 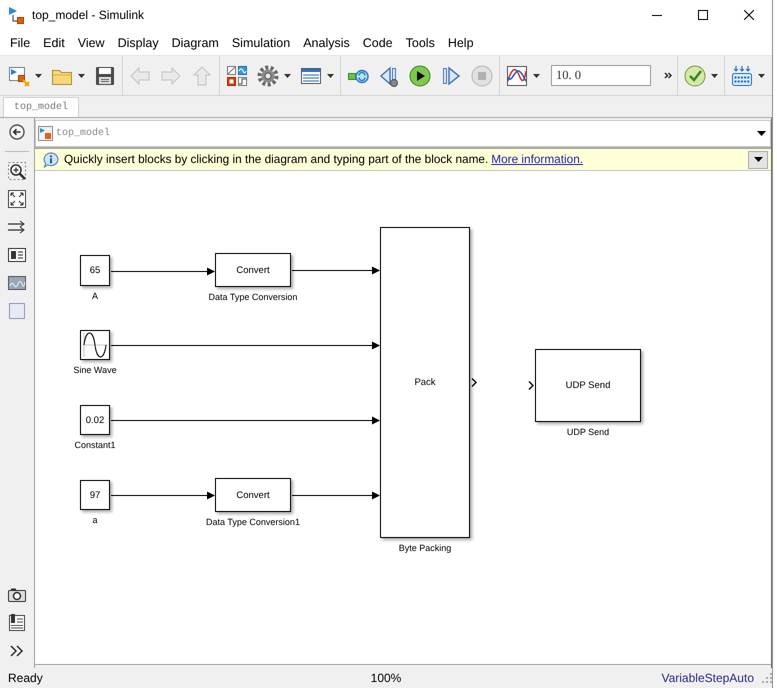 I want to click on solver-name: VariableStepAuto, so click(x=707, y=678).